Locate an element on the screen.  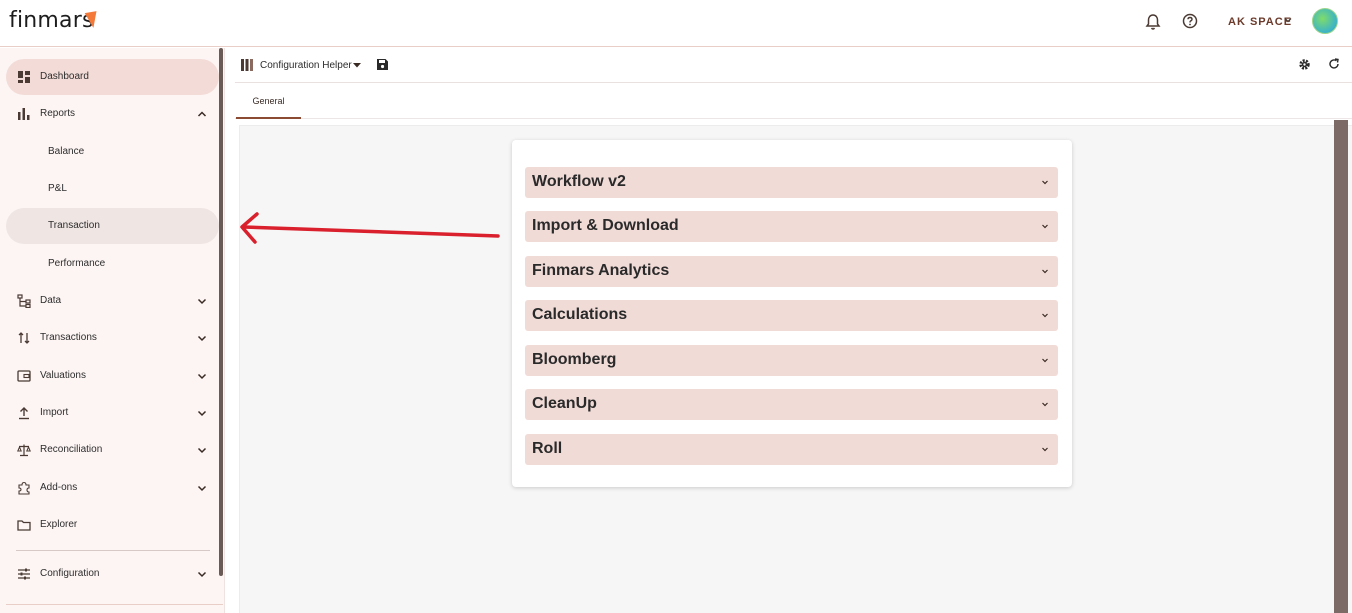
accordion-calculations: Calculations is located at coordinates (791, 315).